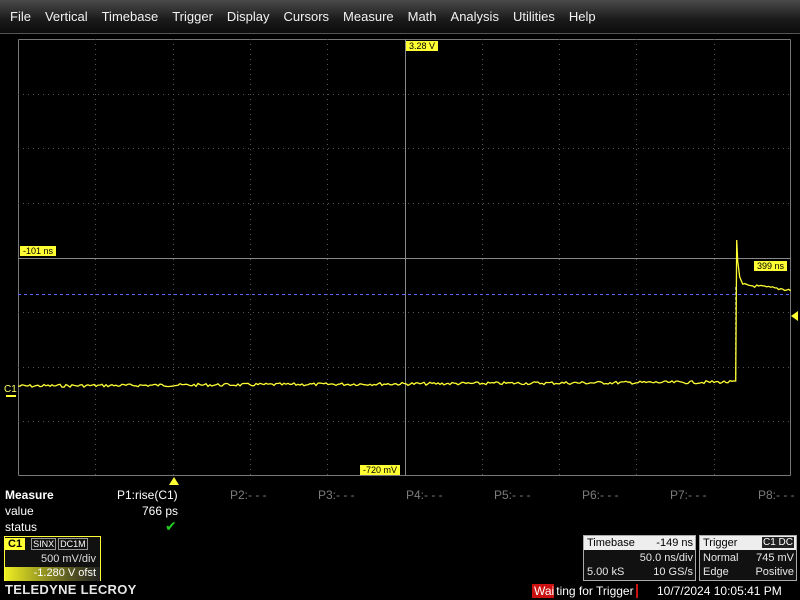 The image size is (800, 600). What do you see at coordinates (248, 495) in the screenshot?
I see `p2-measure-slot: P2:- - -` at bounding box center [248, 495].